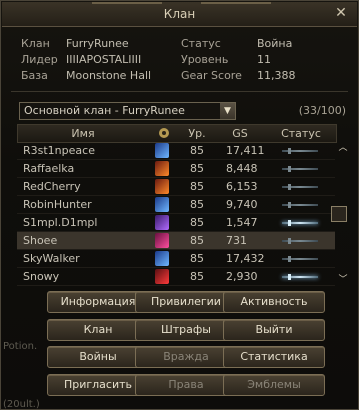 This screenshot has width=359, height=410. Describe the element at coordinates (275, 43) in the screenshot. I see `status-value: Война` at that location.